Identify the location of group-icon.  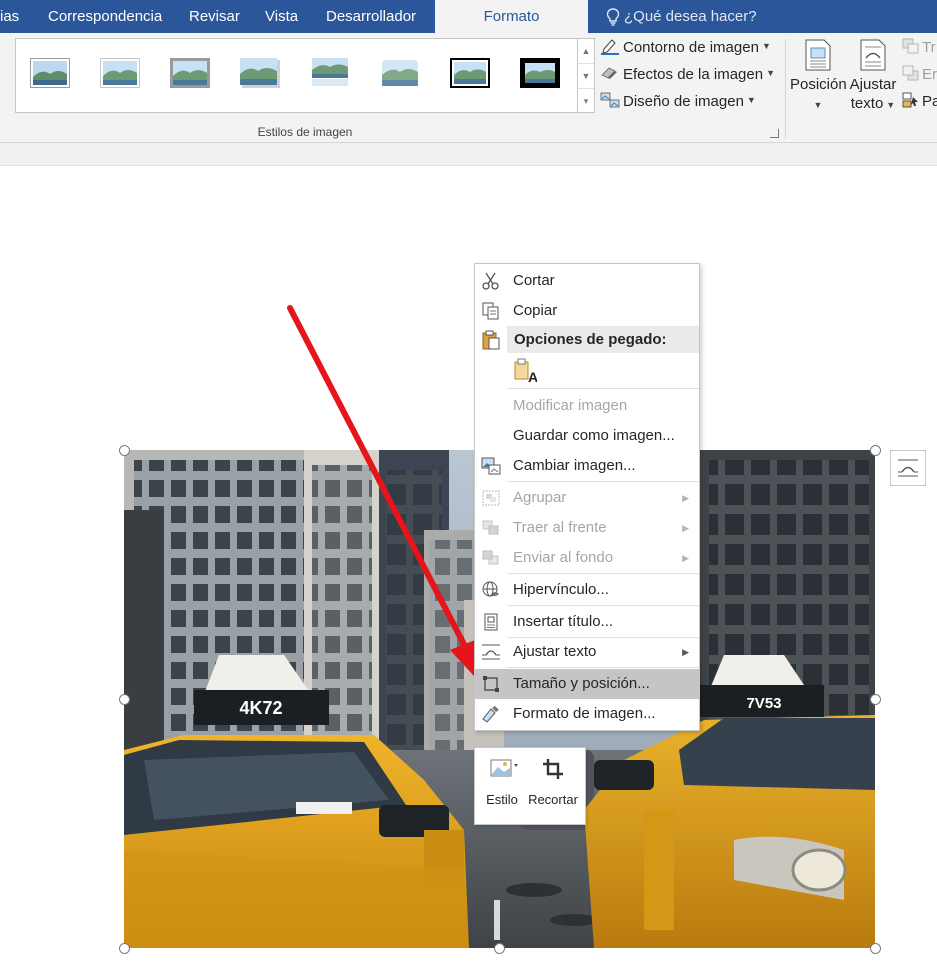
(491, 498).